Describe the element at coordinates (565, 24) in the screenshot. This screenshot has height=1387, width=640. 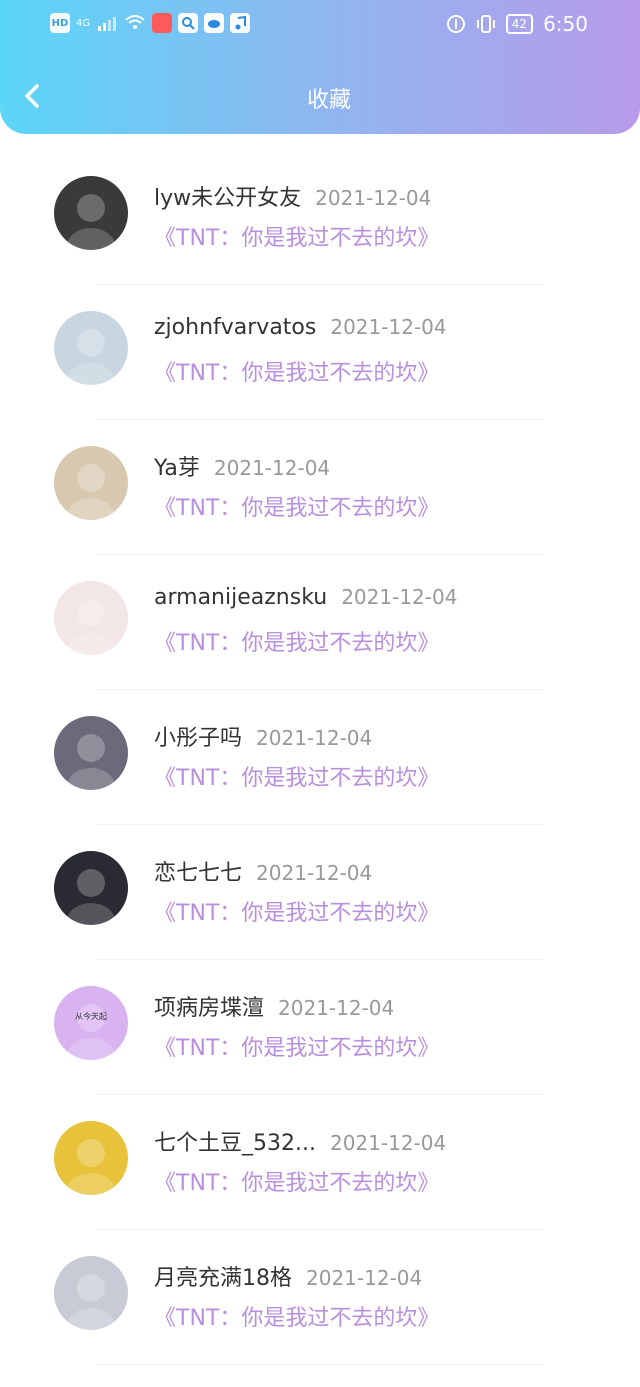
I see `clock: 6:50` at that location.